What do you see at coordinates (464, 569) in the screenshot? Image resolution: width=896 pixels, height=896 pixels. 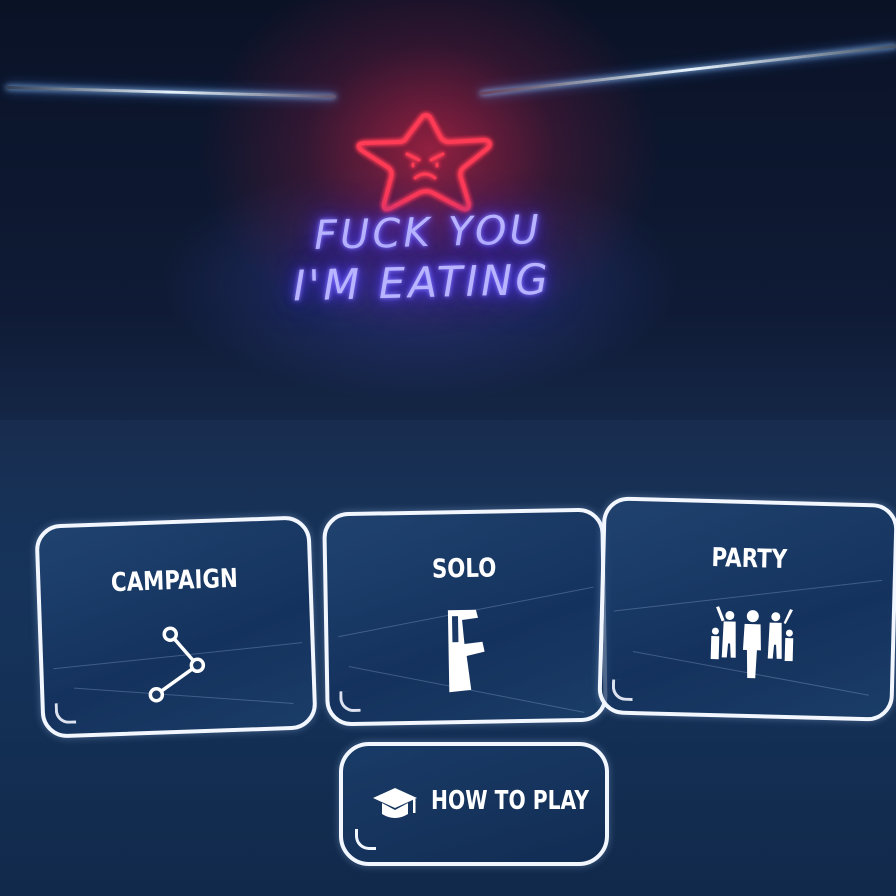 I see `solo-label: SOLO` at bounding box center [464, 569].